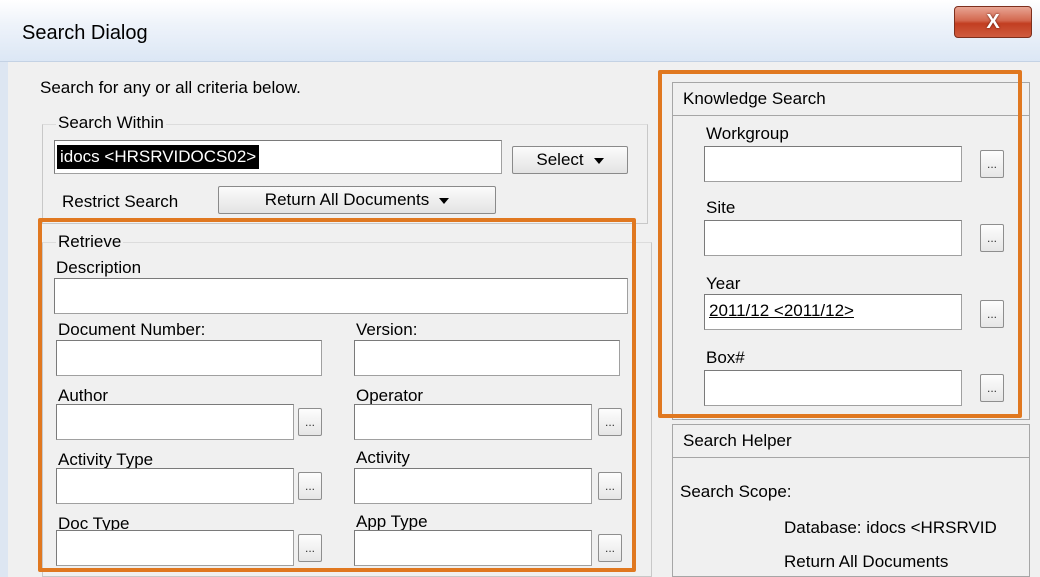 Image resolution: width=1040 pixels, height=577 pixels. I want to click on instruction-text: Search for any or all criteria below., so click(170, 87).